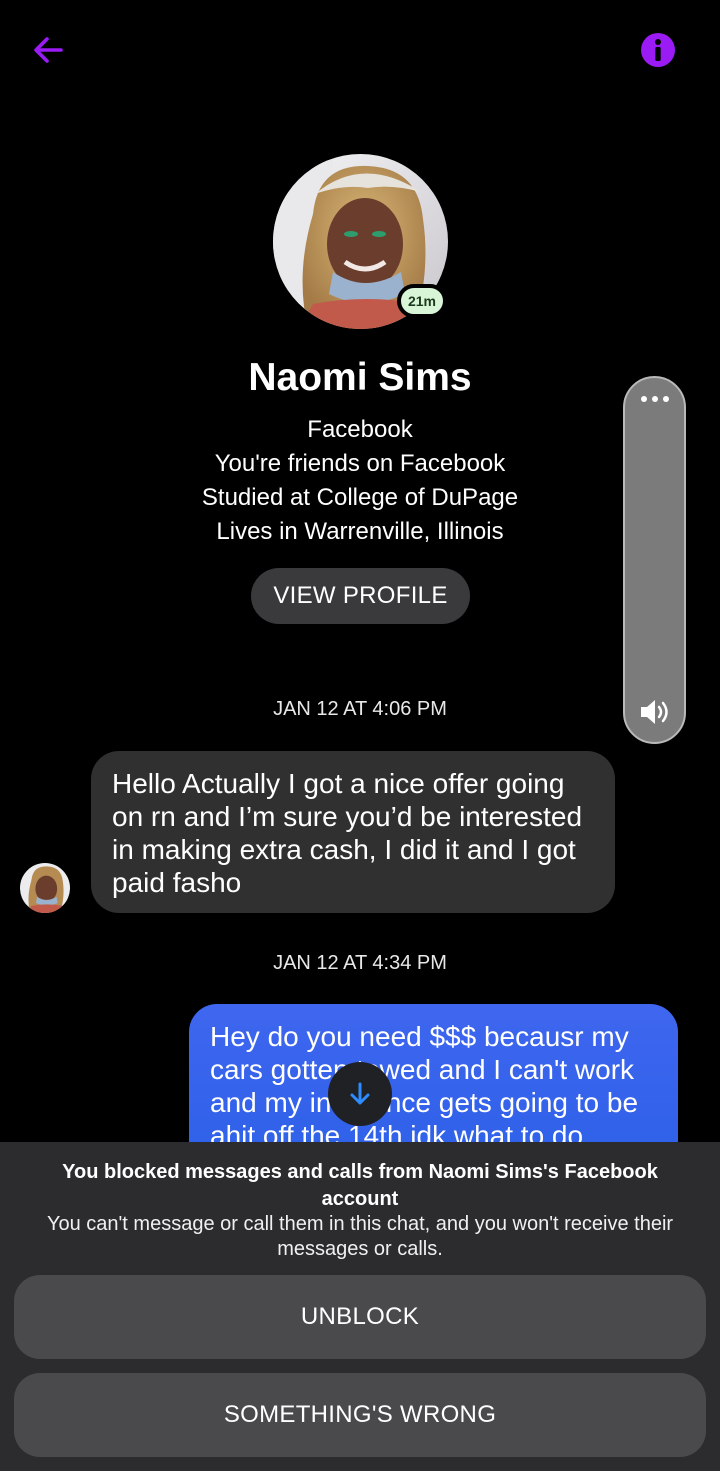 The image size is (720, 1471). I want to click on profile-source: Facebook, so click(360, 429).